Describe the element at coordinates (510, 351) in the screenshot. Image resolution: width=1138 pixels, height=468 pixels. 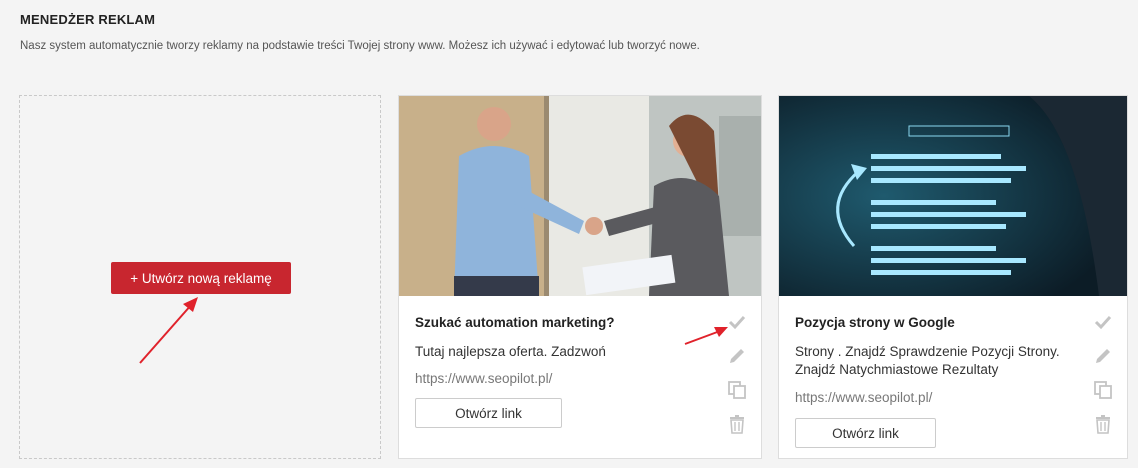
I see `ad-description: Tutaj najlepsza oferta. Zadzwoń` at that location.